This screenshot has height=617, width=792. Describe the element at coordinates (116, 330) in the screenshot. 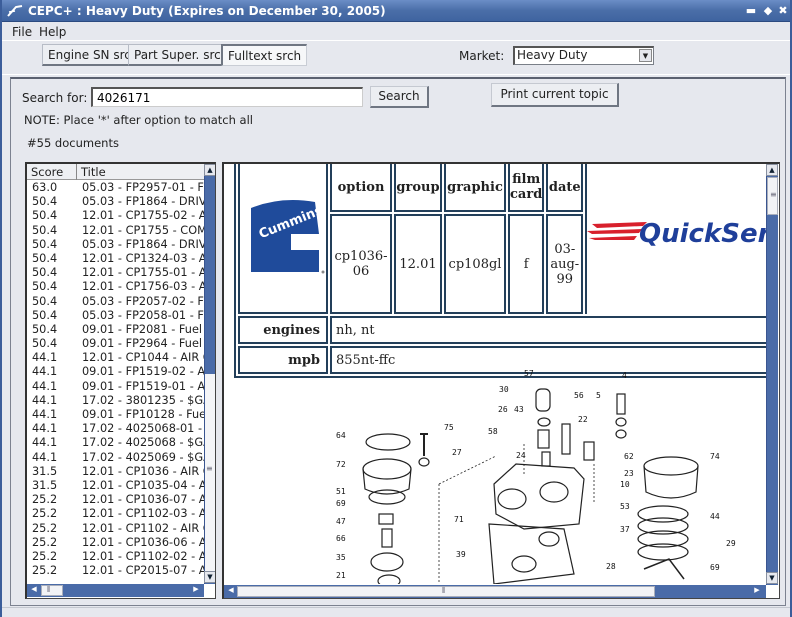

I see `list-item: 50.4 09.01 - FP2081 - Fuel Pur` at that location.